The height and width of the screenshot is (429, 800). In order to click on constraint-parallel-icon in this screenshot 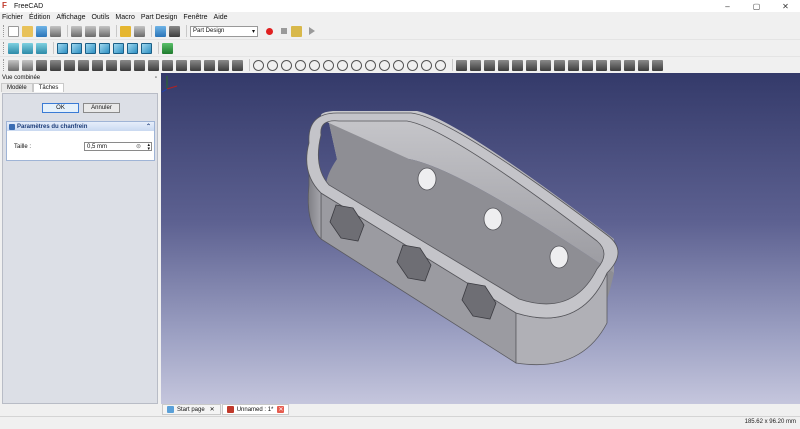, I will do `click(517, 65)`.